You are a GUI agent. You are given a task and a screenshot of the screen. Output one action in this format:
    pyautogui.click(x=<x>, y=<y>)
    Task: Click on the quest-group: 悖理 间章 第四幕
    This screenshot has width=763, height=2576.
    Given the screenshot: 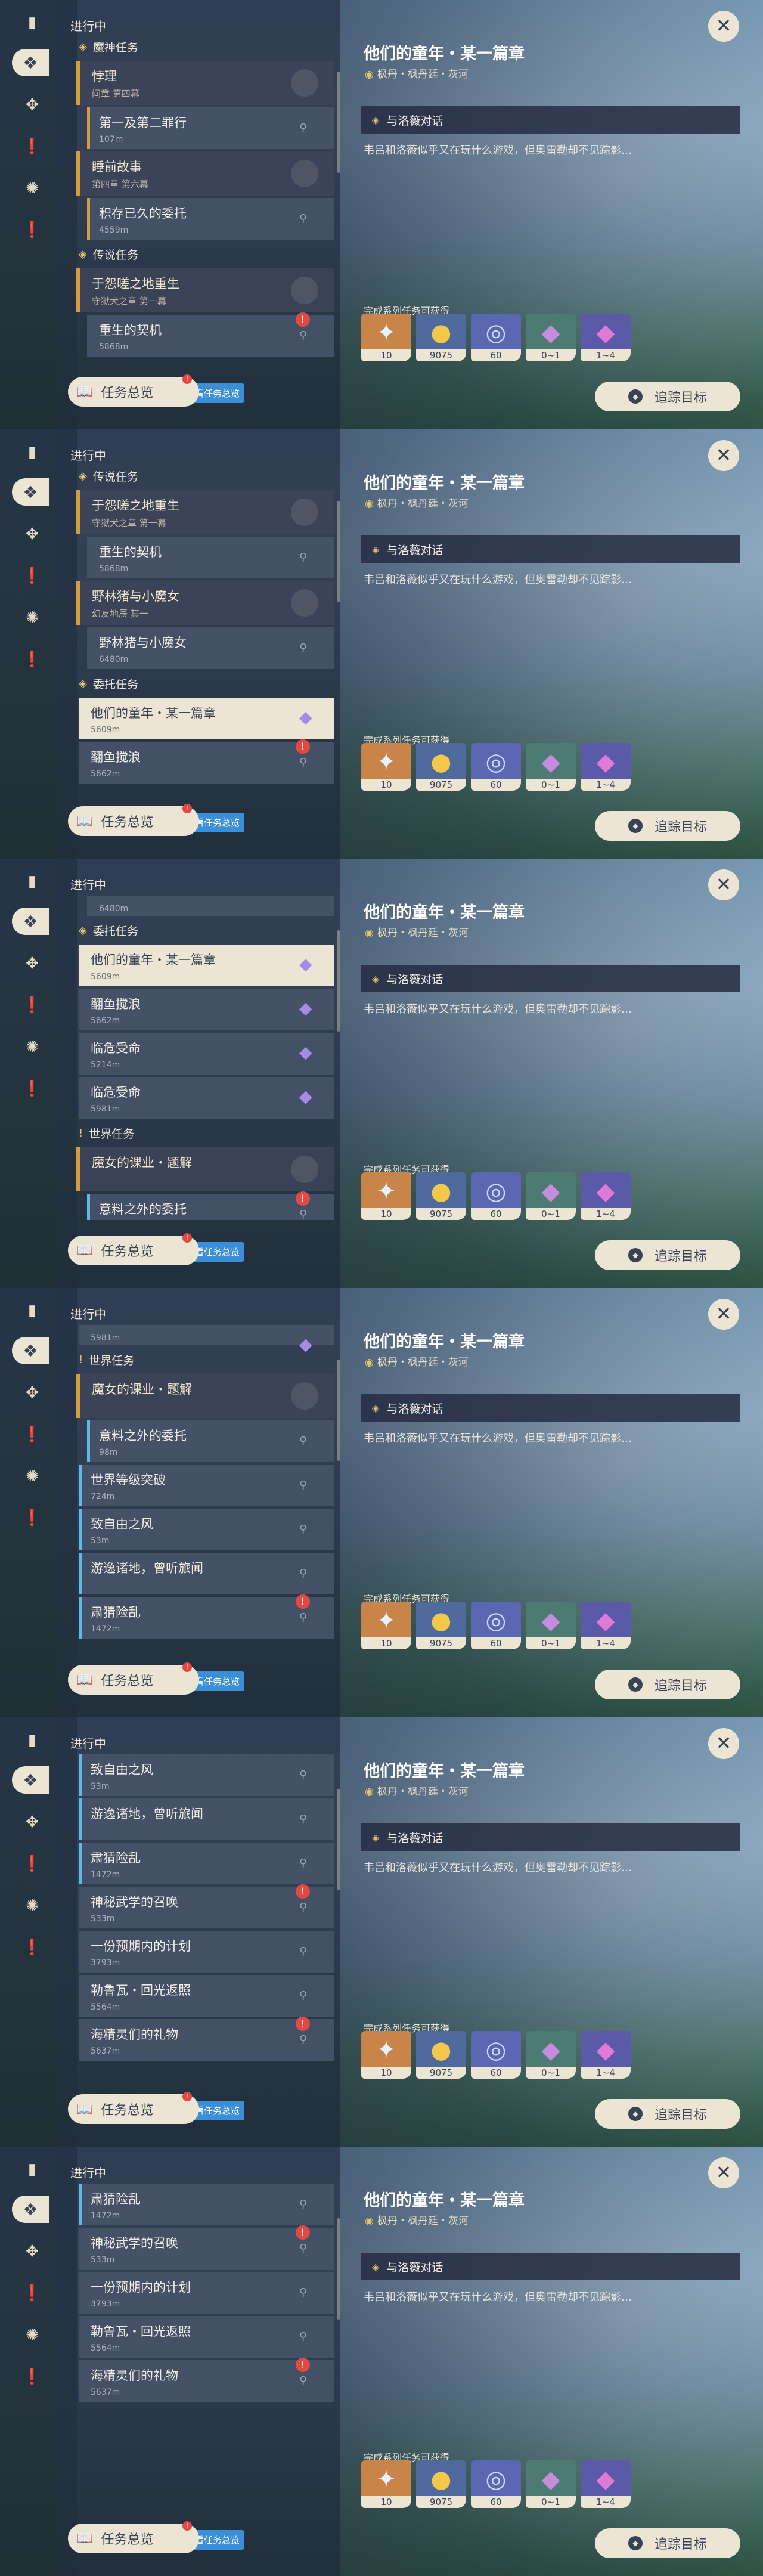 What is the action you would take?
    pyautogui.click(x=205, y=83)
    